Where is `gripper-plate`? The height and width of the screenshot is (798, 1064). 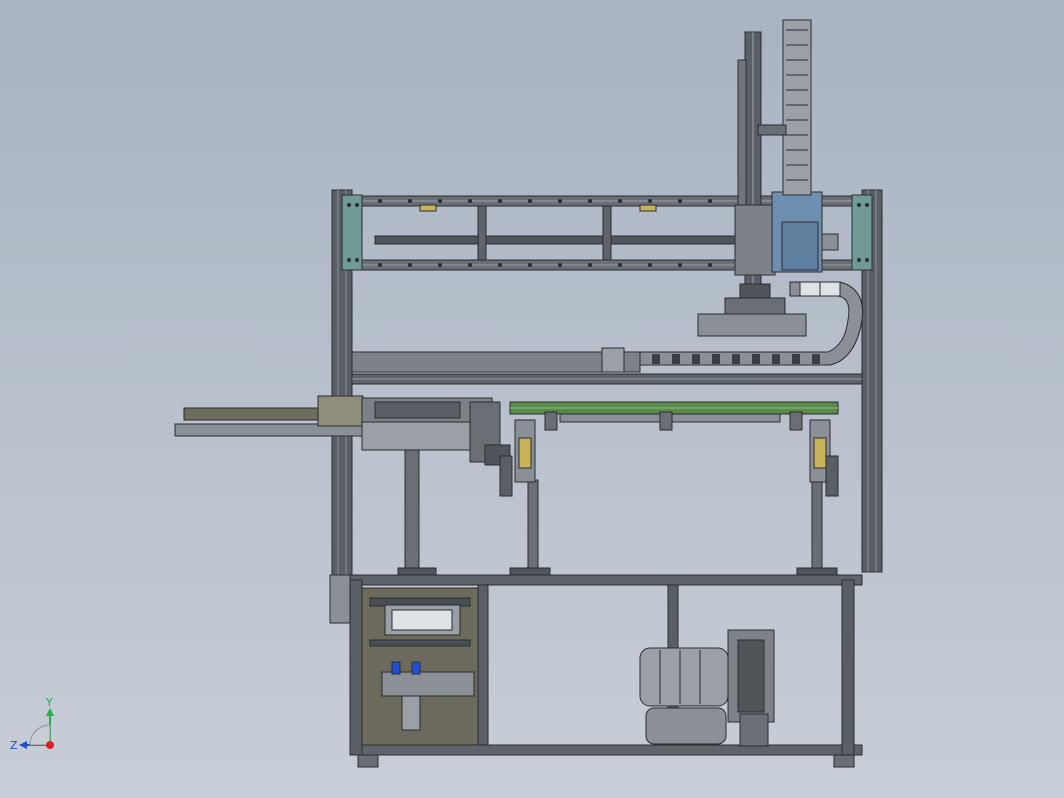 gripper-plate is located at coordinates (752, 325).